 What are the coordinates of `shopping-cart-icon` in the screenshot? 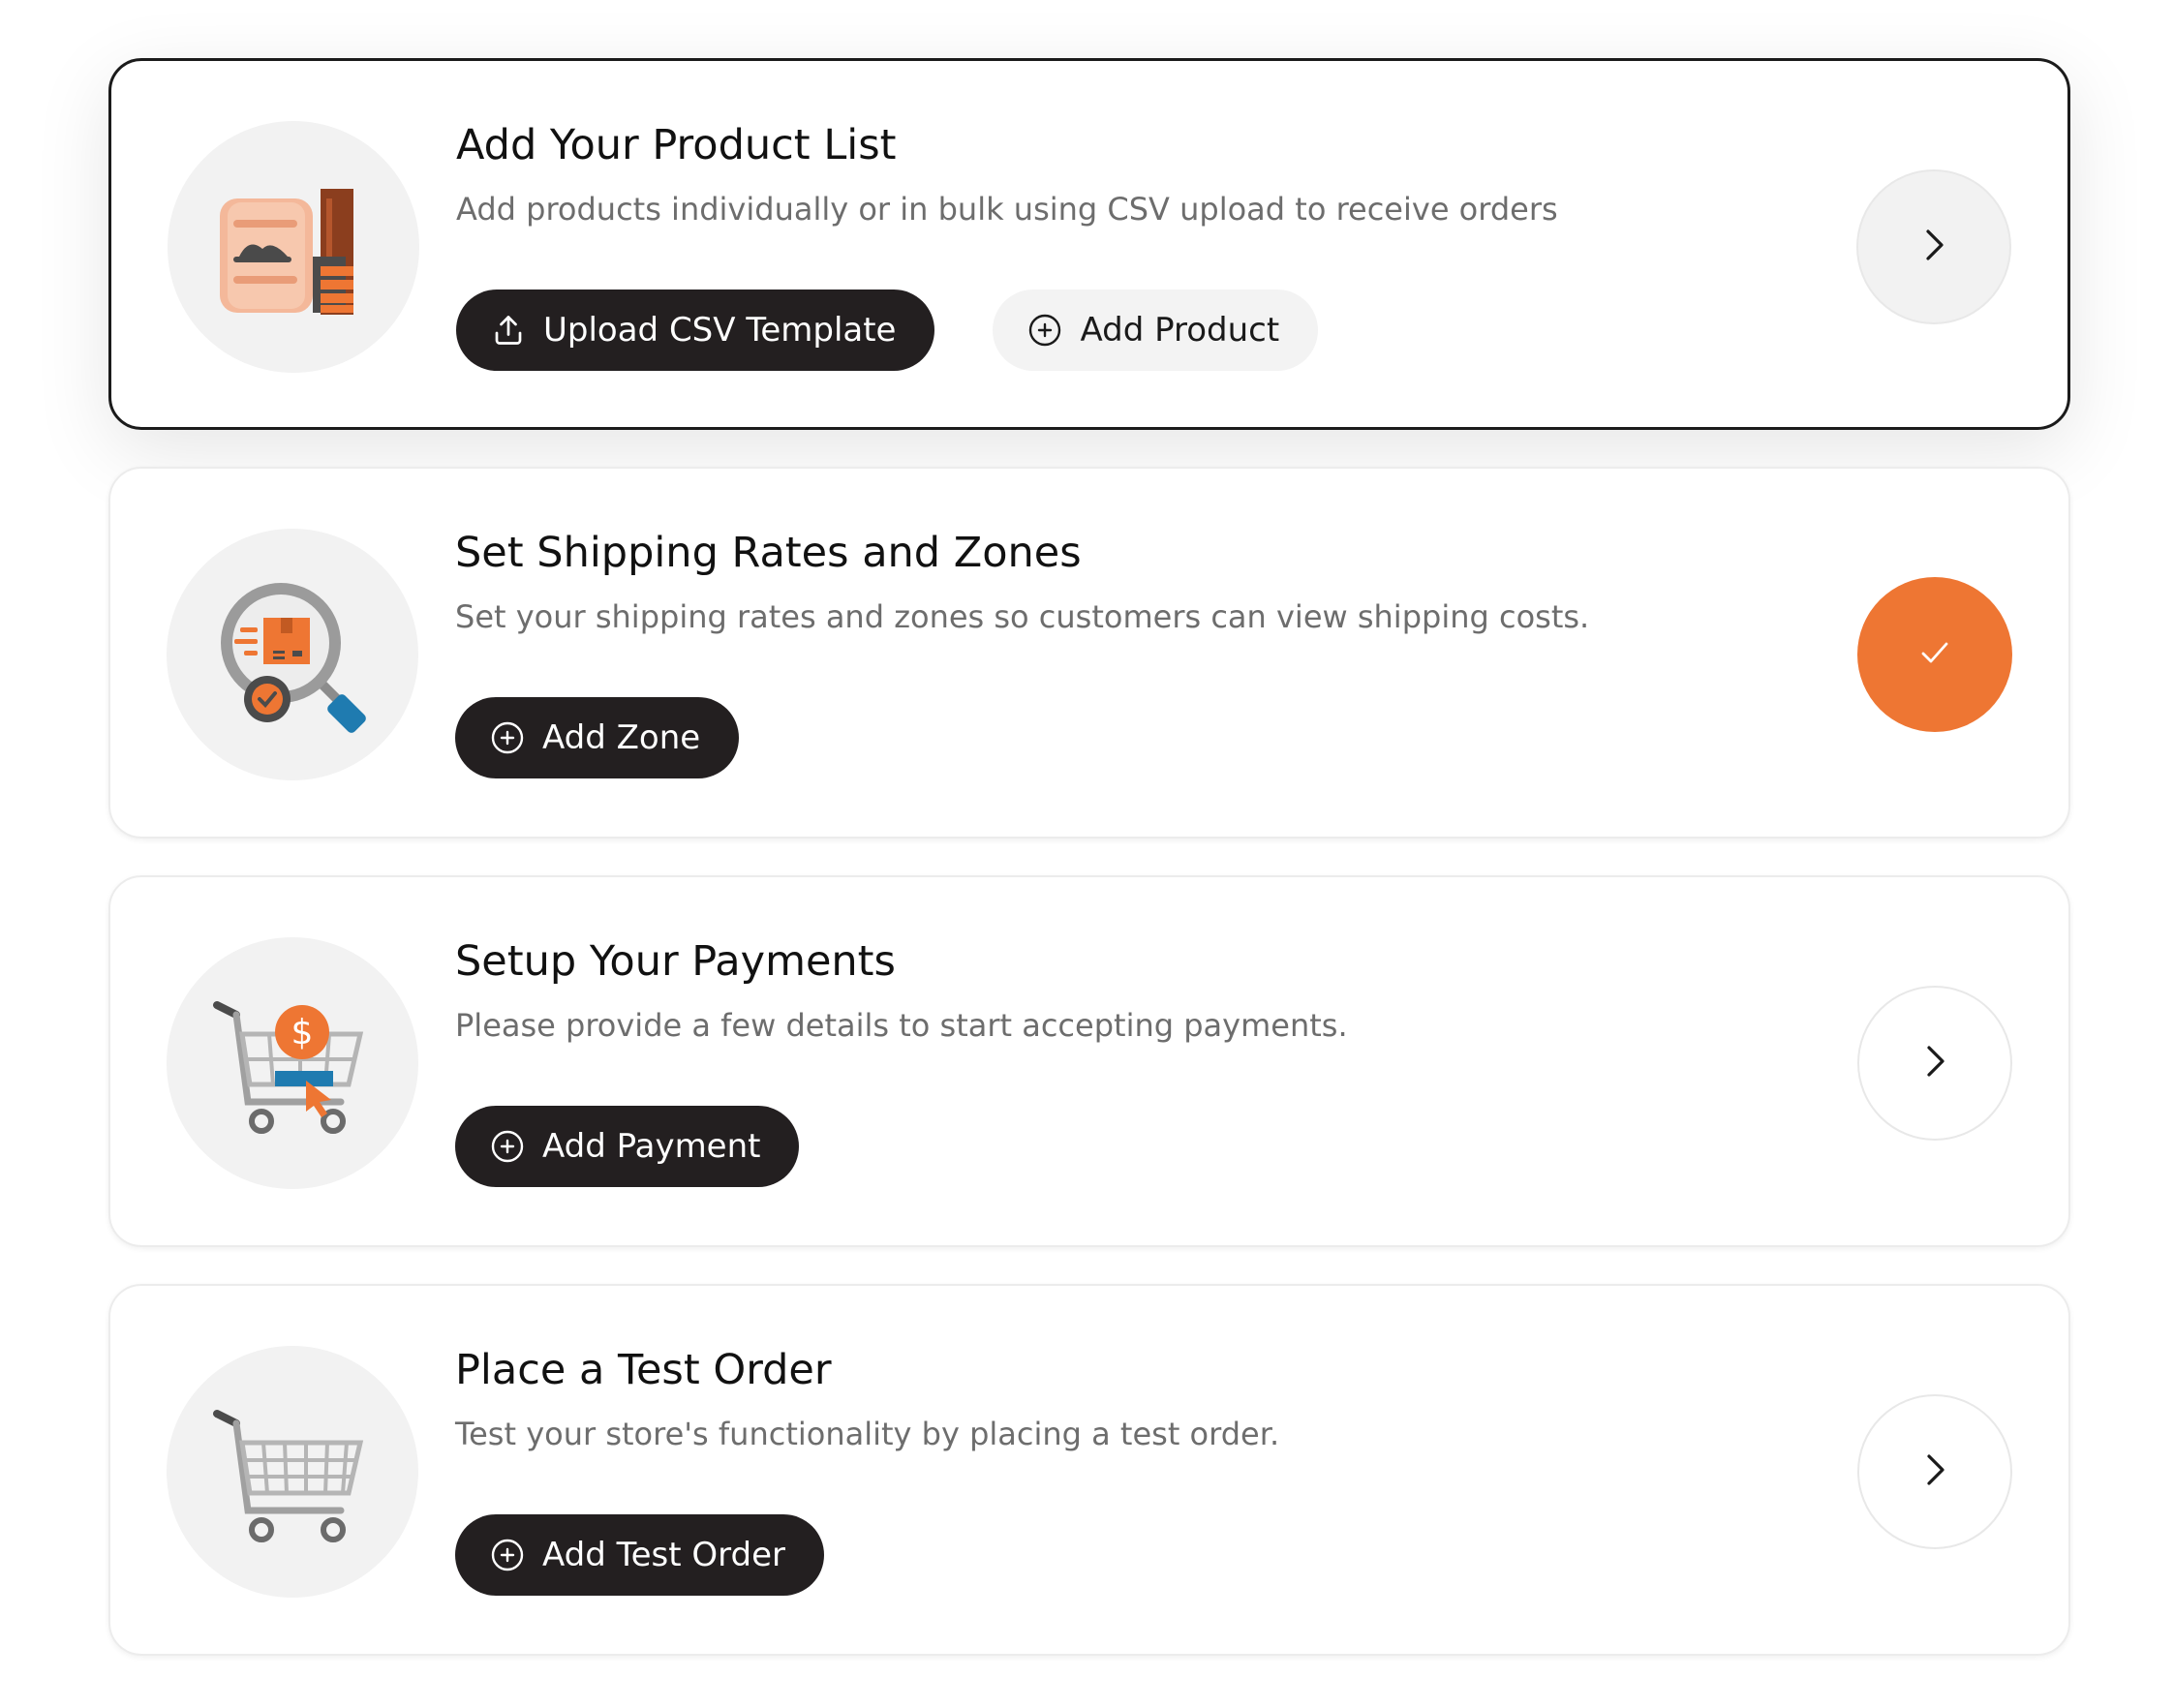 It's located at (292, 1472).